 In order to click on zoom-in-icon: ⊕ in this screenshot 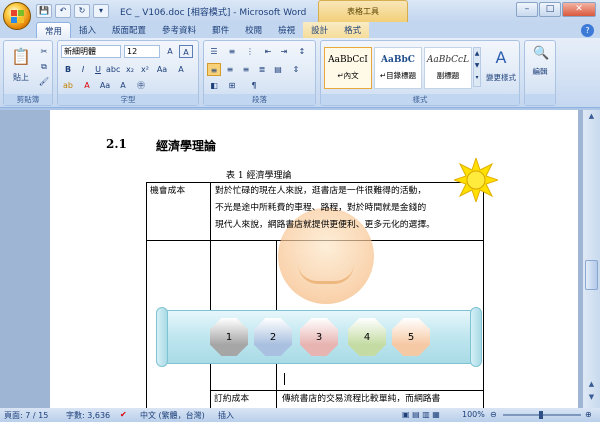, I will do `click(588, 414)`.